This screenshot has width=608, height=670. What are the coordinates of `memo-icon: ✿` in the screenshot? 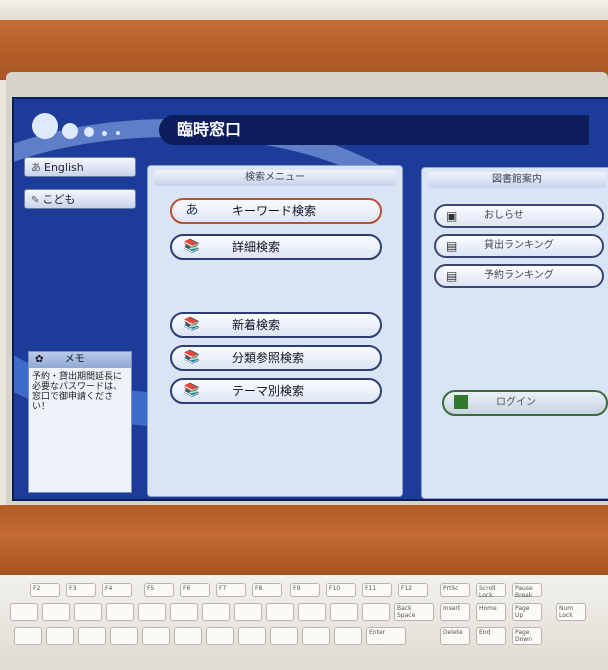 It's located at (39, 359).